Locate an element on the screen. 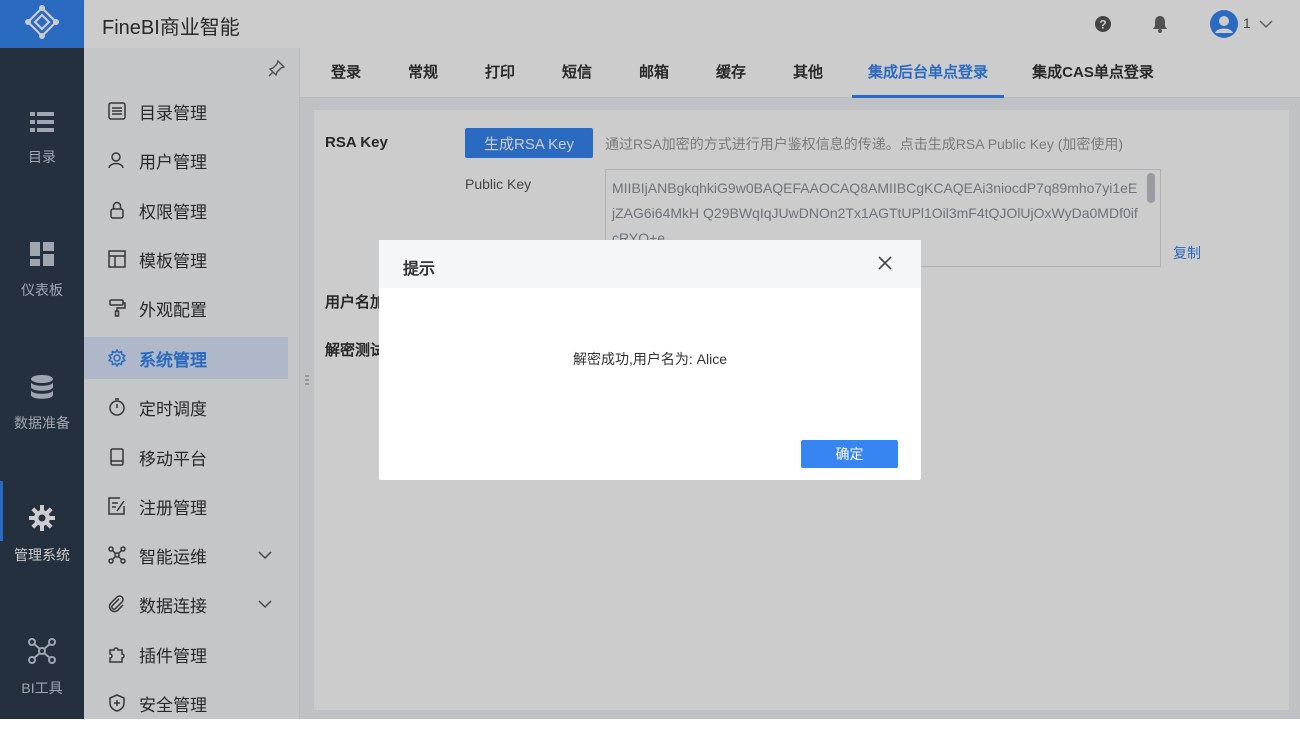  dialog-message: 解密成功,用户名为: Alice is located at coordinates (649, 359).